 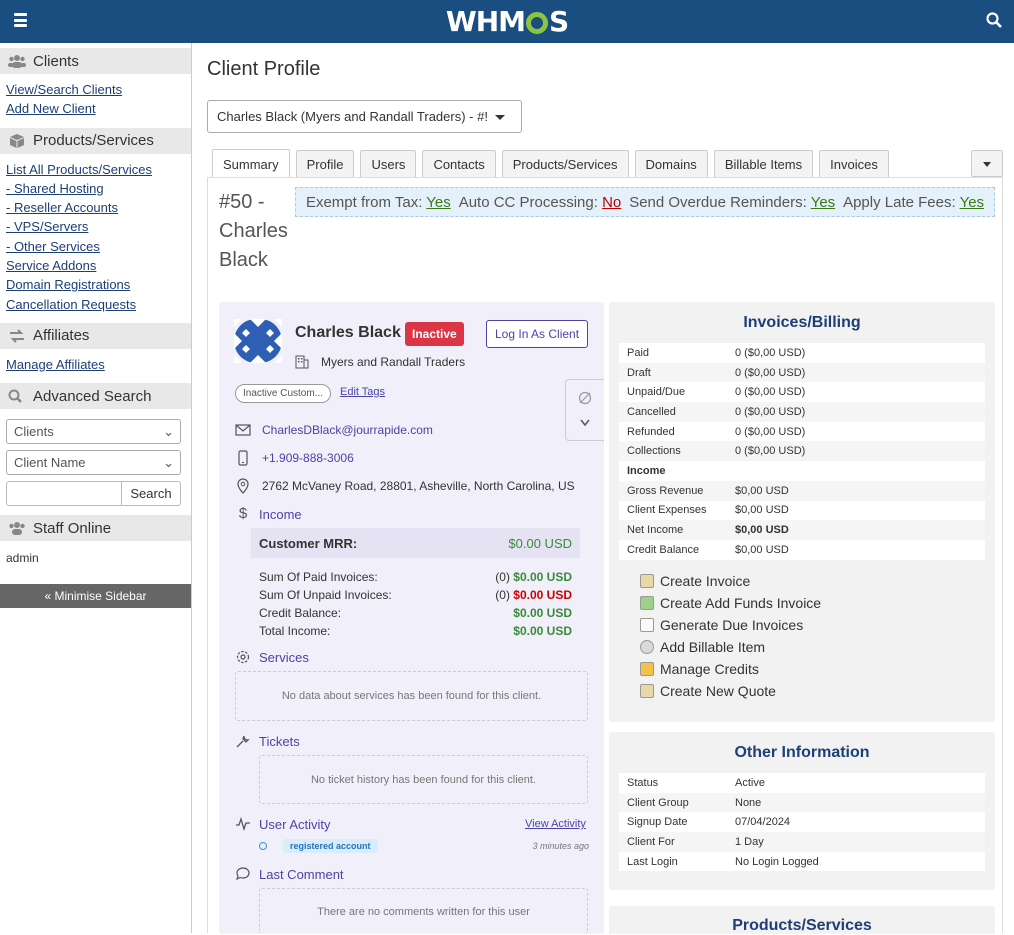 I want to click on tabs-more-dropdown, so click(x=987, y=163).